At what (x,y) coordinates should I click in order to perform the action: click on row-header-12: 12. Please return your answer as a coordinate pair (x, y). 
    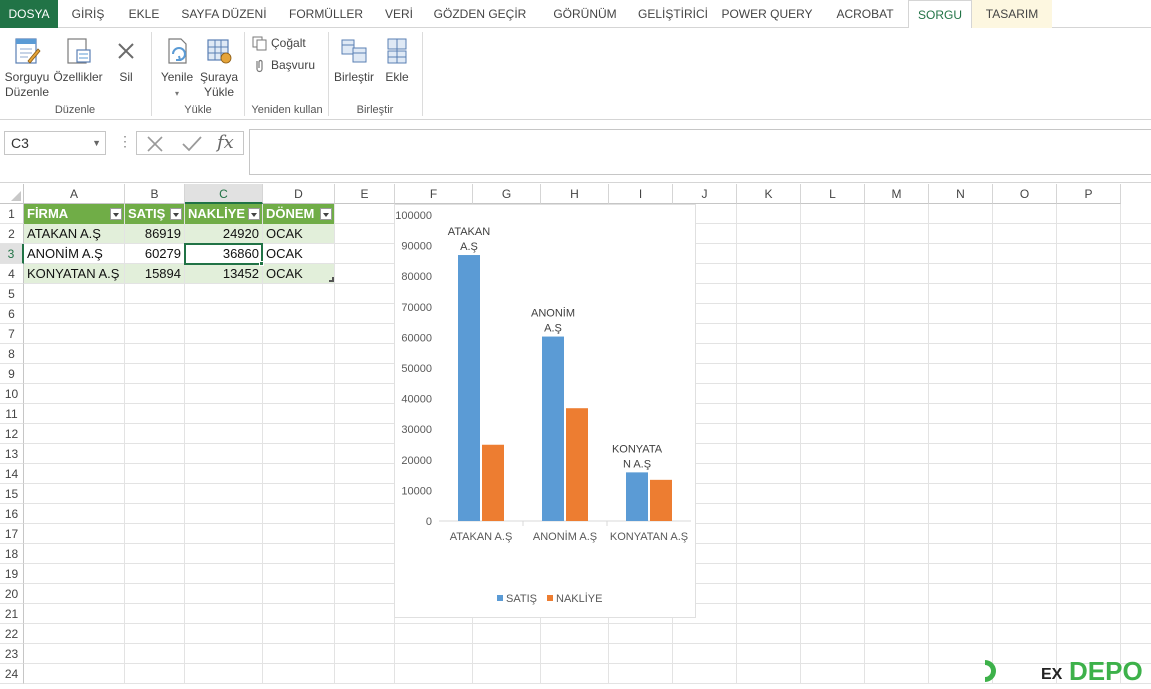
    Looking at the image, I should click on (12, 434).